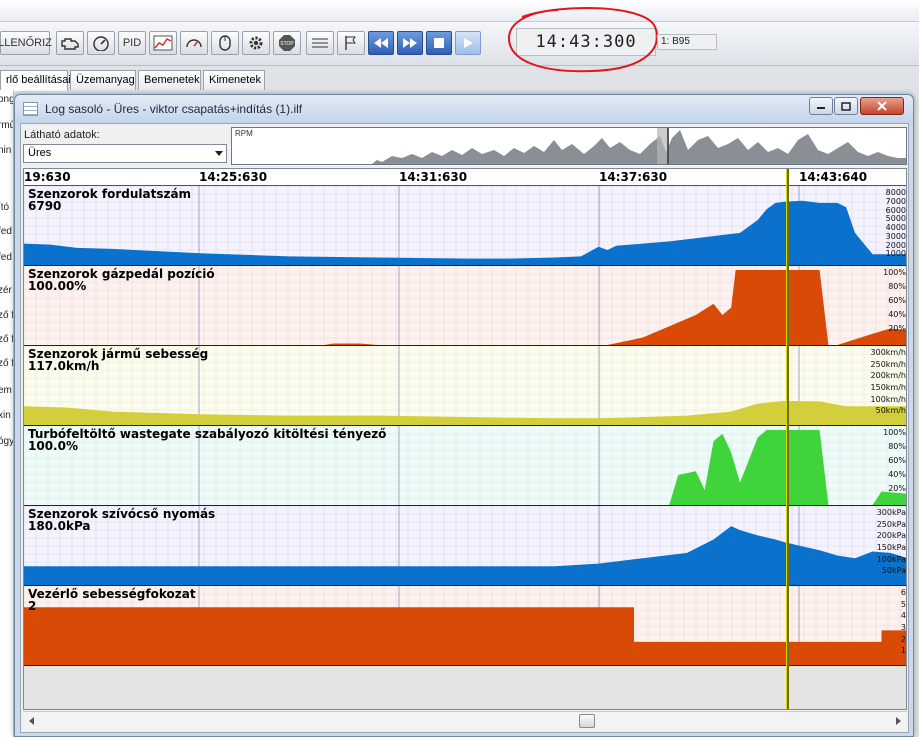  What do you see at coordinates (26, 43) in the screenshot?
I see `check-button: LLENŐRIZ` at bounding box center [26, 43].